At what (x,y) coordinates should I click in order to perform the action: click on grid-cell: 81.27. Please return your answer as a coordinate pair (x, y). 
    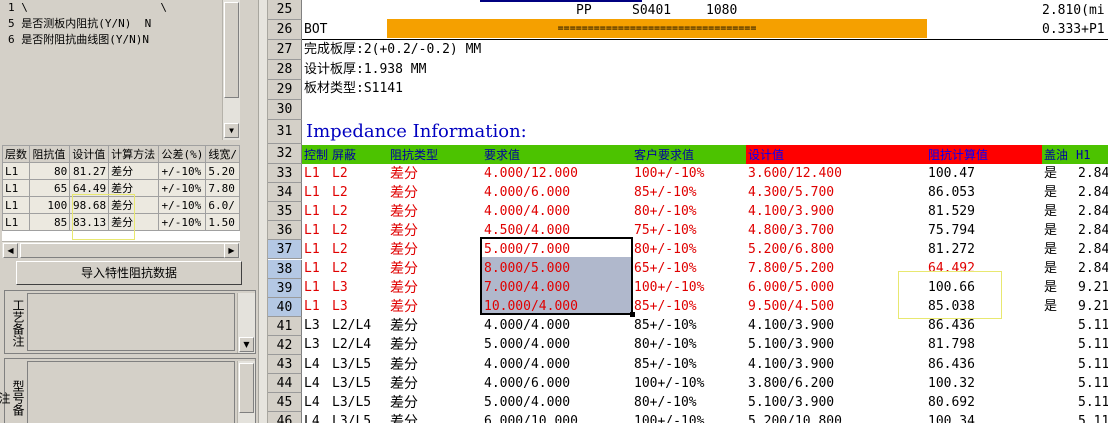
    Looking at the image, I should click on (89, 171).